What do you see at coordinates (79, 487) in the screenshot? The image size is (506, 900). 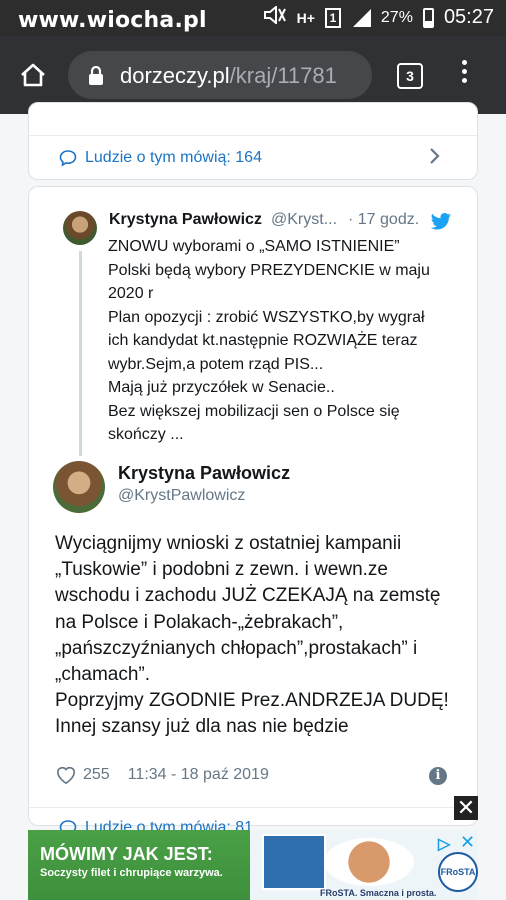 I see `author-avatar` at bounding box center [79, 487].